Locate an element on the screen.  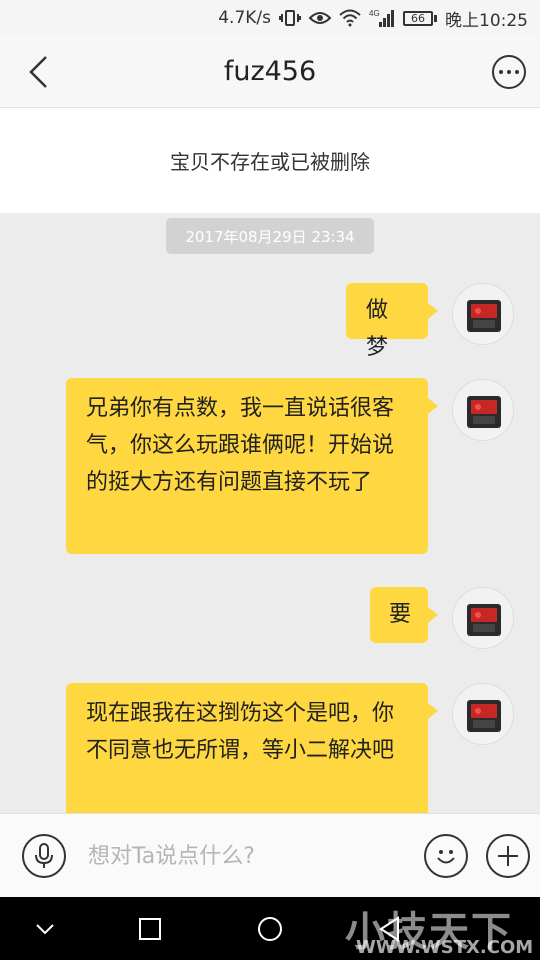
message-bubble: 要 is located at coordinates (404, 615).